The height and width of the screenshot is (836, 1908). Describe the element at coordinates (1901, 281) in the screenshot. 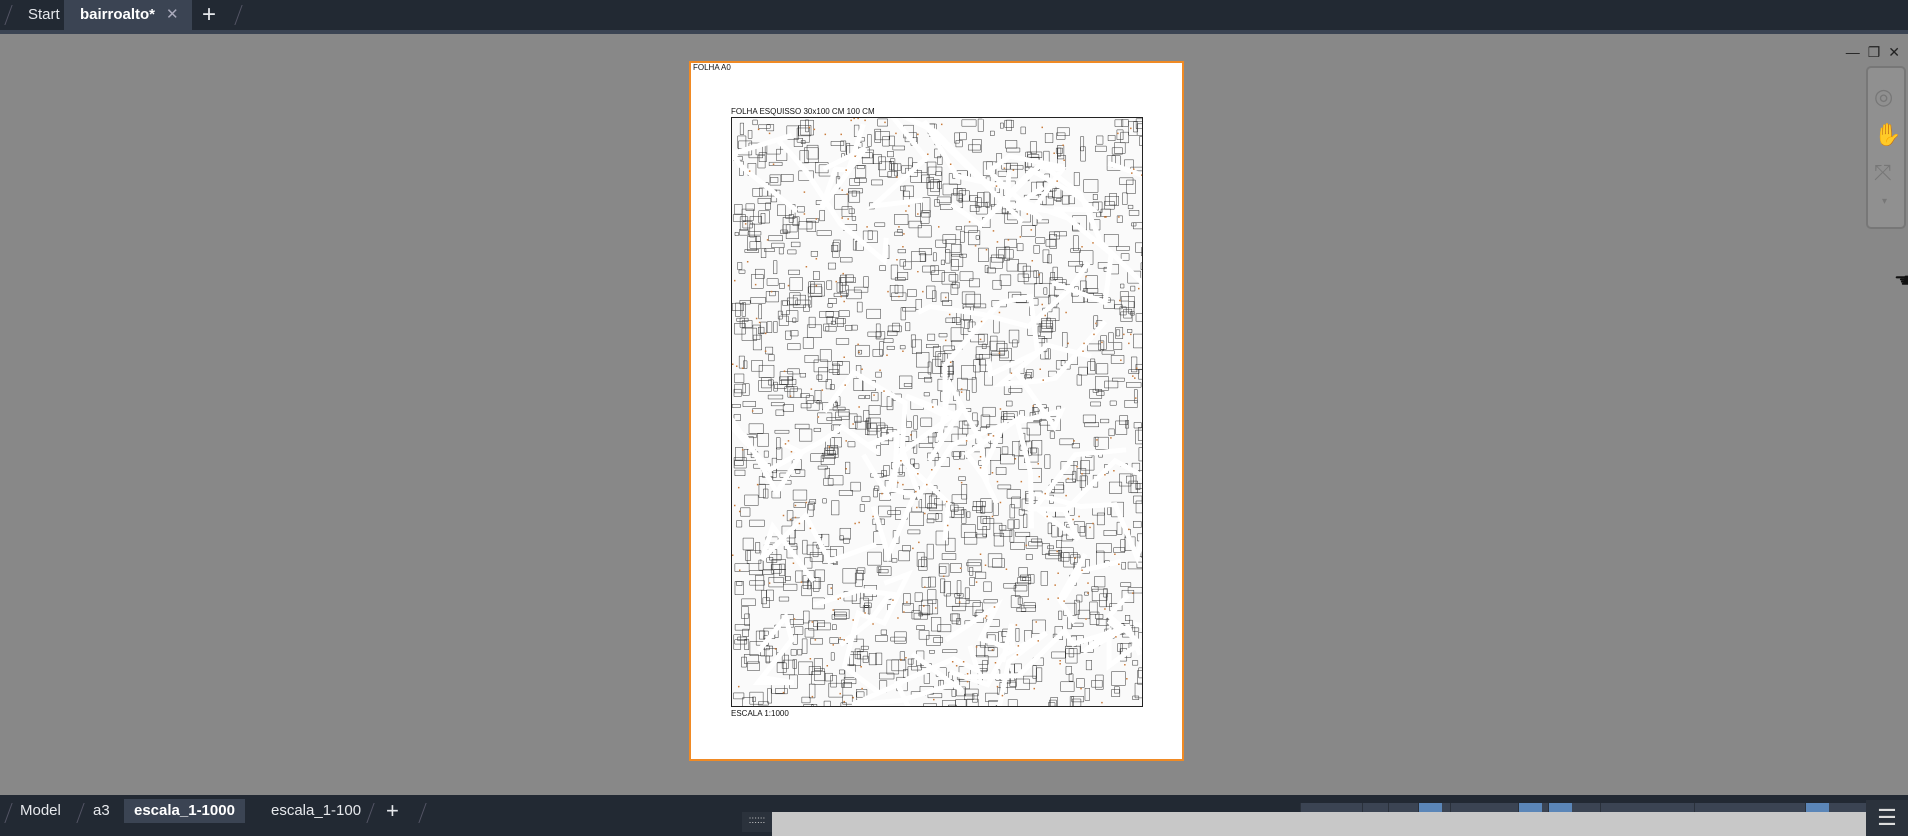

I see `hand-cursor-icon: ☚` at that location.